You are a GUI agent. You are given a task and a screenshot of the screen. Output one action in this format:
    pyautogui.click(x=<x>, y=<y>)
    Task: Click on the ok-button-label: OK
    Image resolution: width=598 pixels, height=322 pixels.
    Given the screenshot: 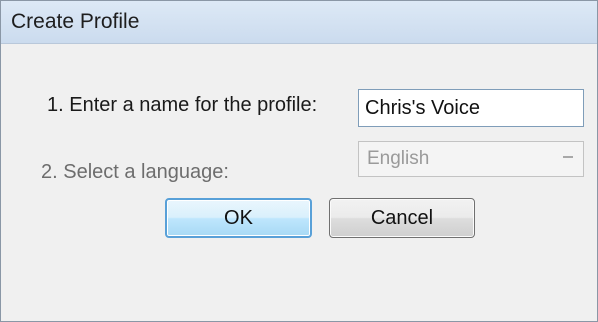 What is the action you would take?
    pyautogui.click(x=238, y=217)
    